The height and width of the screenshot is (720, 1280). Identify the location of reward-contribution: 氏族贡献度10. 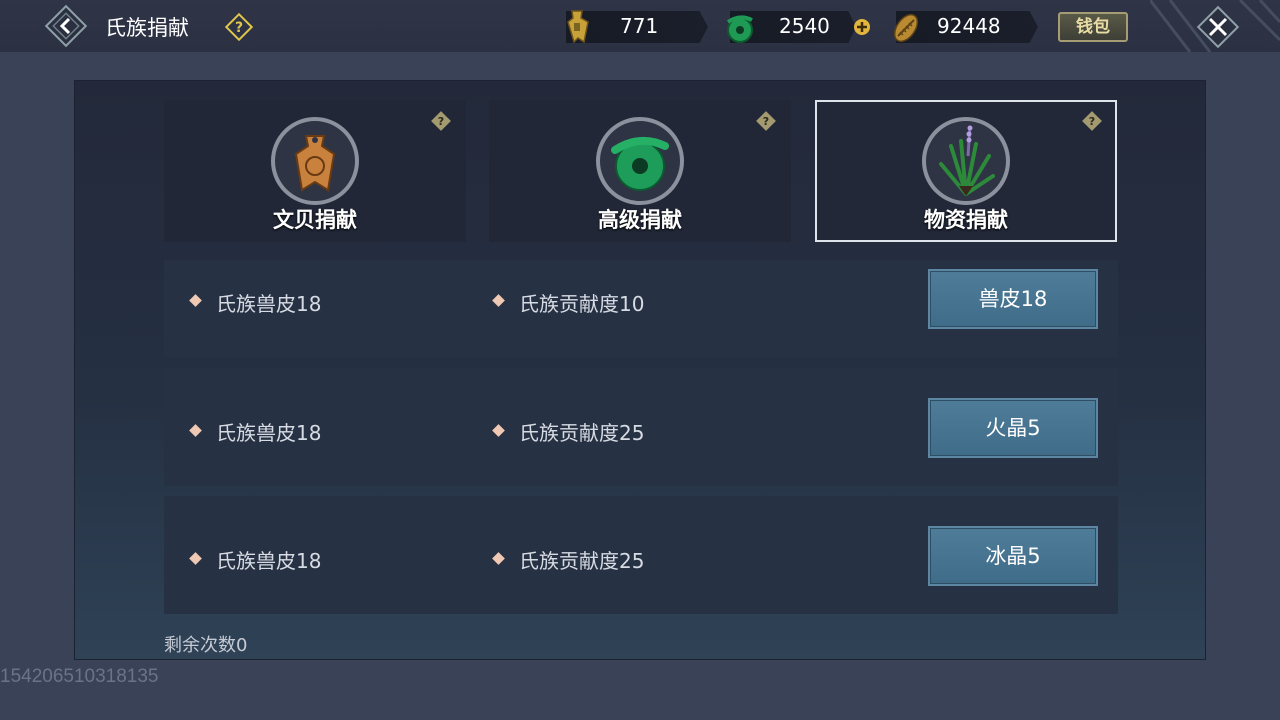
(582, 304).